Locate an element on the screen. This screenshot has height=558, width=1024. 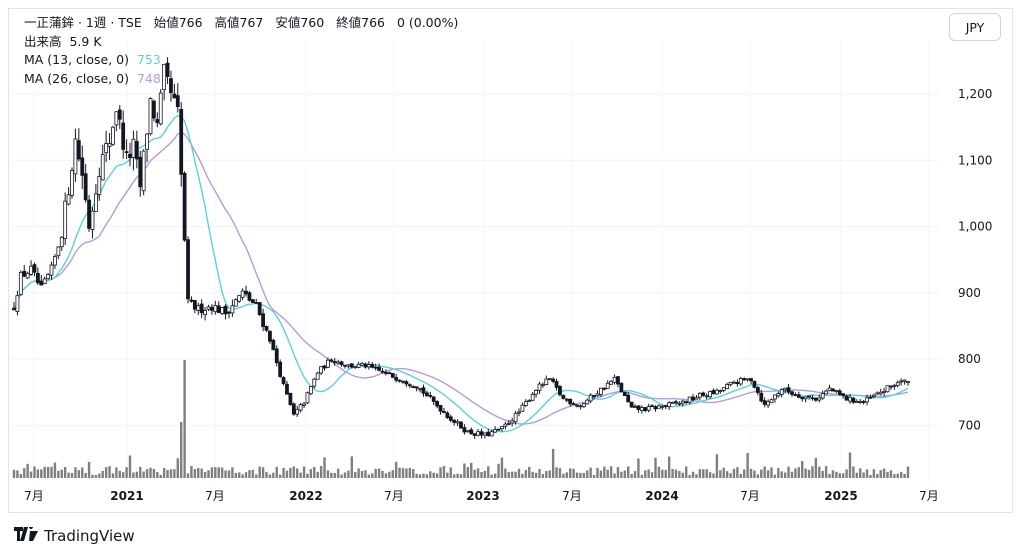
ma26-row: MA (26, close, 0) 748 is located at coordinates (241, 79).